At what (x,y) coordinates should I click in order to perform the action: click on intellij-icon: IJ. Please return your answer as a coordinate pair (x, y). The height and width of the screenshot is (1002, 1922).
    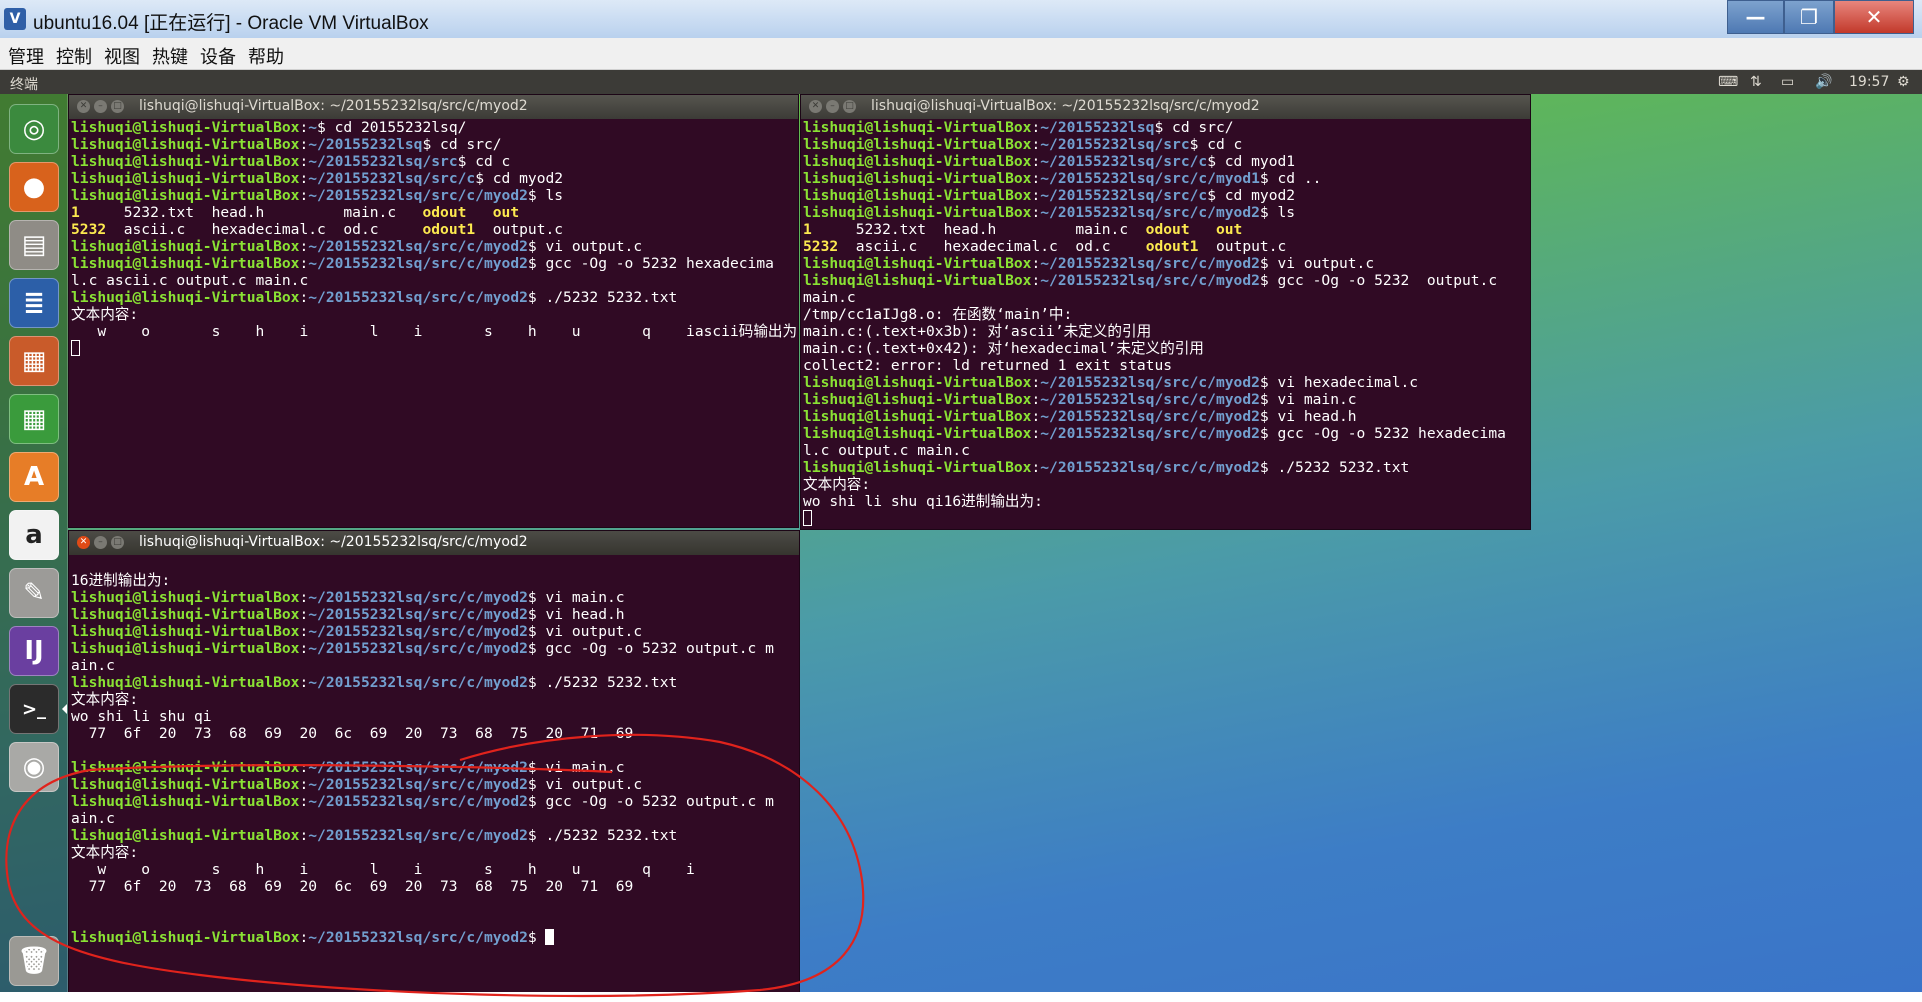
    Looking at the image, I should click on (34, 651).